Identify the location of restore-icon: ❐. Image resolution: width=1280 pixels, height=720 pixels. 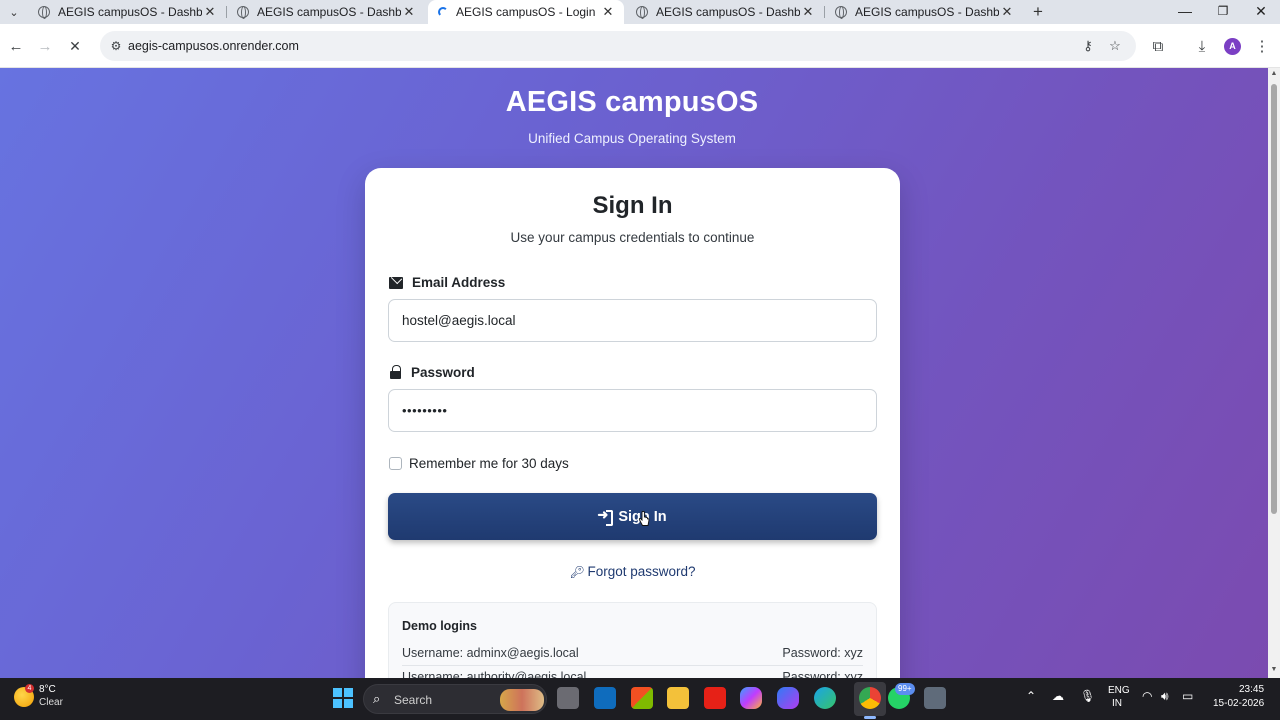
(1223, 12).